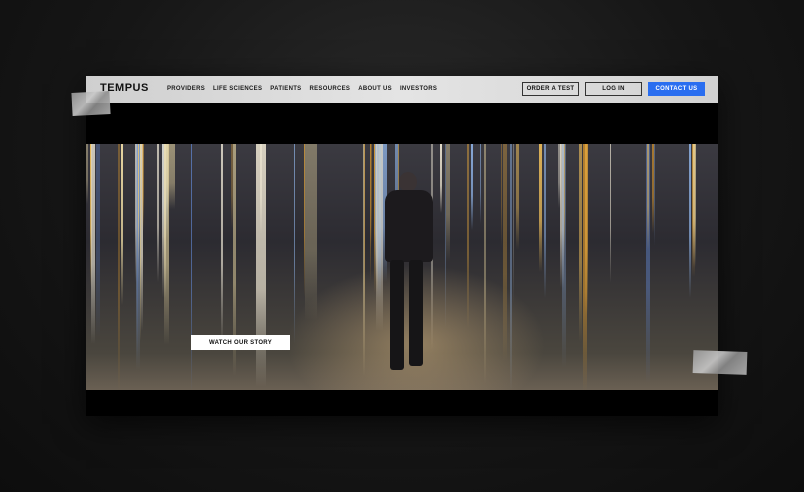  What do you see at coordinates (240, 342) in the screenshot?
I see `watch-our-story-button: WATCH OUR STORY` at bounding box center [240, 342].